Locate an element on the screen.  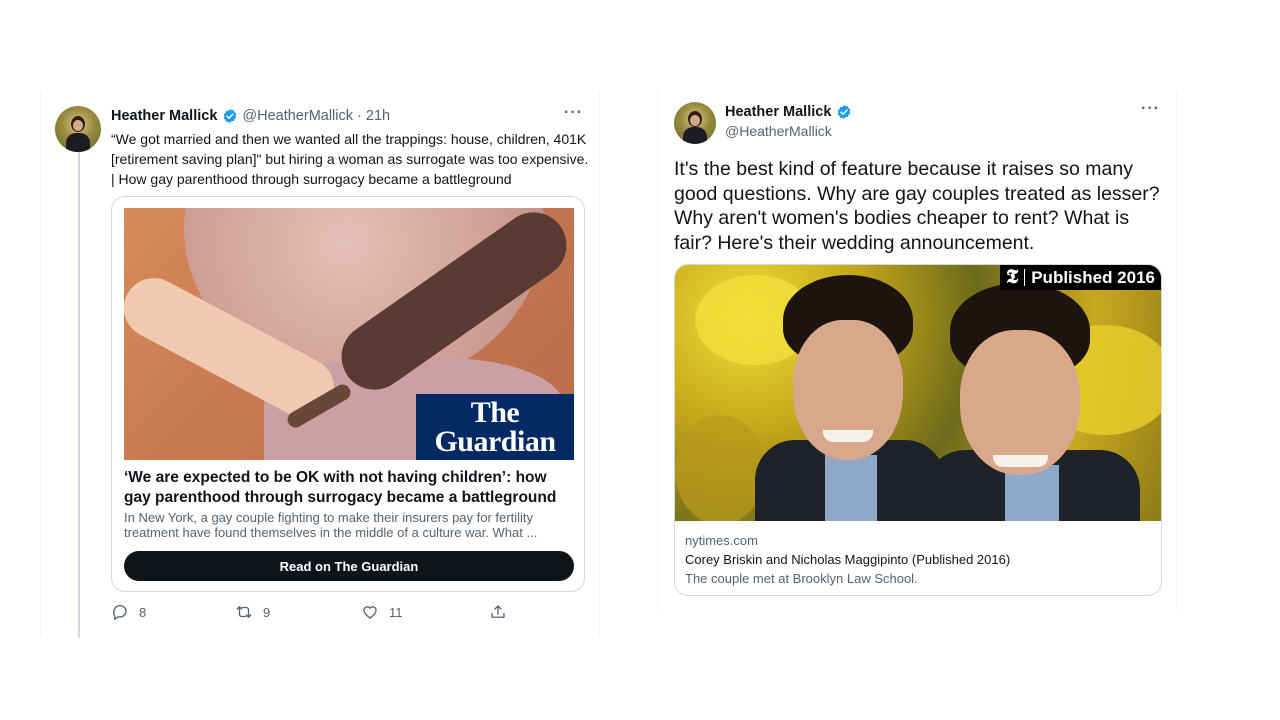
share-button is located at coordinates (498, 612).